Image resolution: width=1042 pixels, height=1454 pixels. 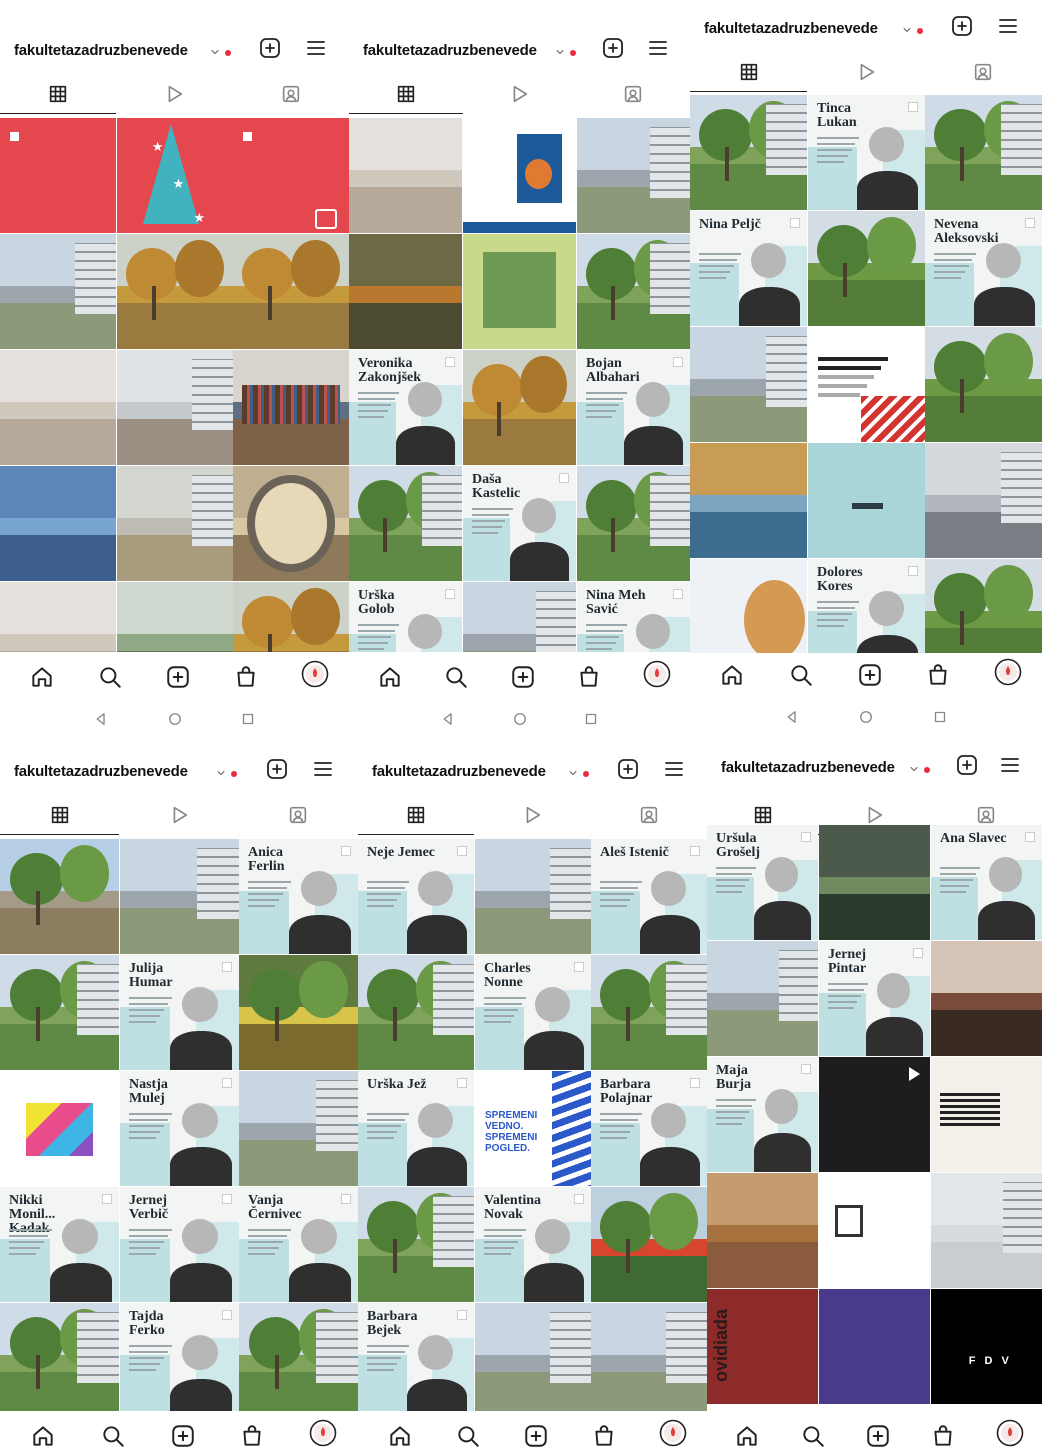 What do you see at coordinates (762, 1114) in the screenshot?
I see `grid-post: Maja Burja` at bounding box center [762, 1114].